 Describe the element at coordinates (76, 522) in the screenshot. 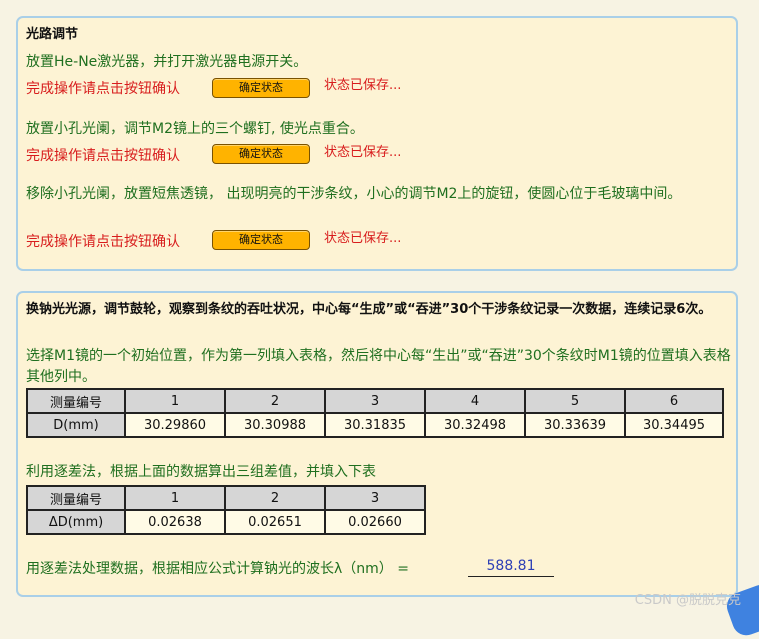

I see `row-label-cell: ΔD(mm)` at that location.